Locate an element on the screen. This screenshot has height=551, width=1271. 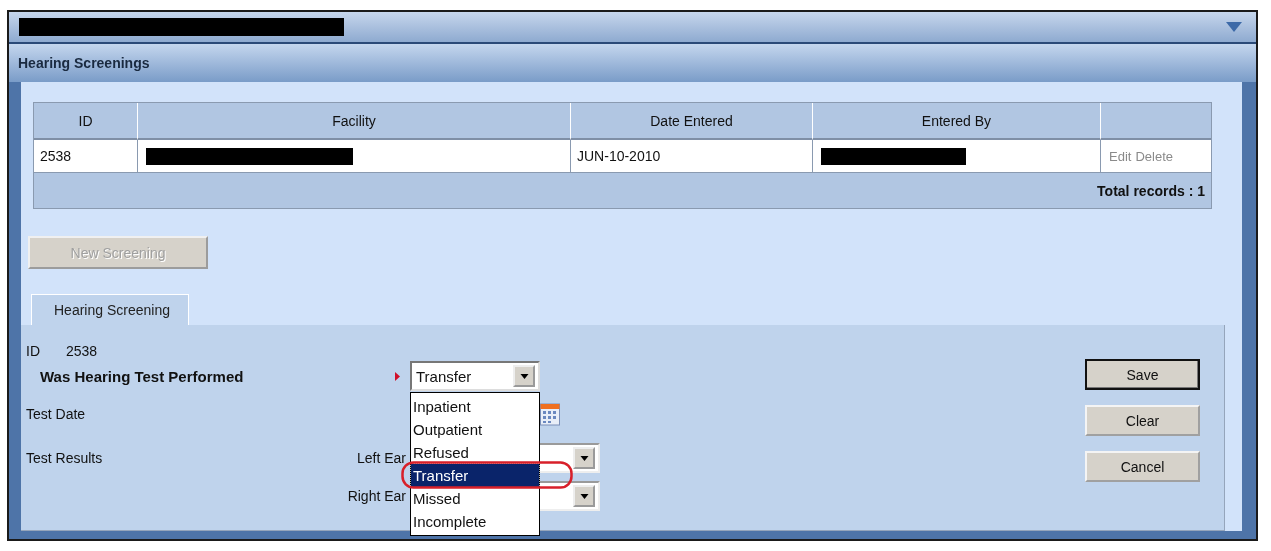
ear-label: Left Ear is located at coordinates (381, 458).